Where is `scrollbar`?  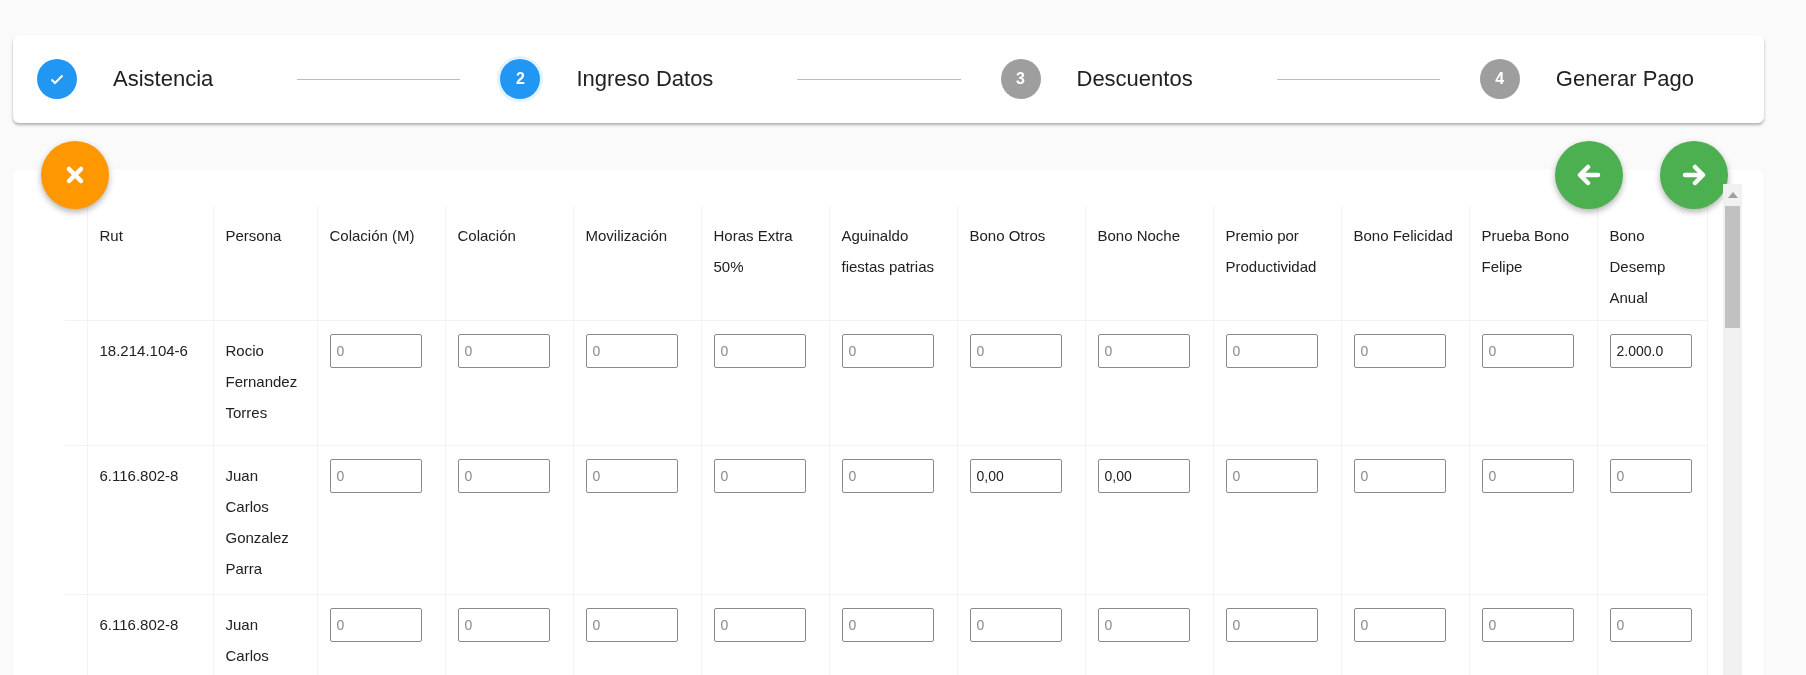 scrollbar is located at coordinates (1732, 429).